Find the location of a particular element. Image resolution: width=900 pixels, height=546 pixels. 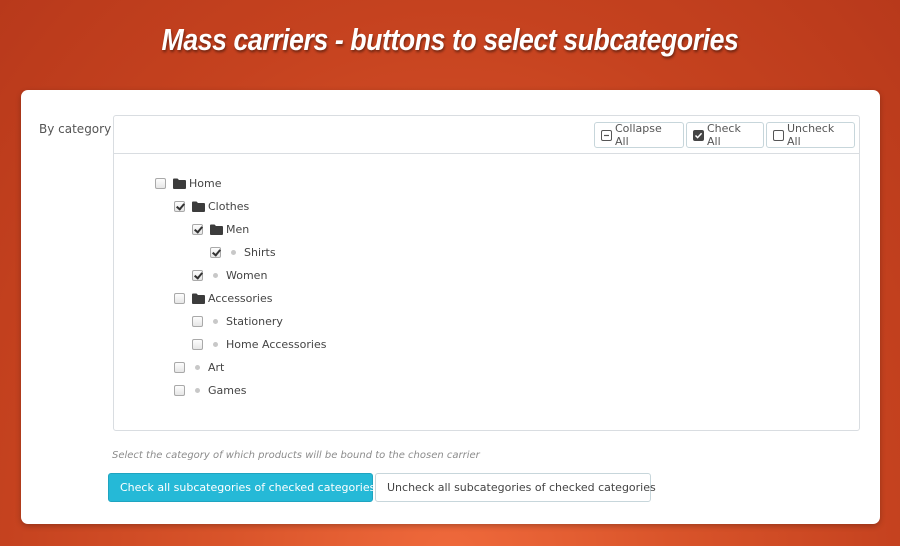

collapse-all-label: Collapse All is located at coordinates (638, 135).